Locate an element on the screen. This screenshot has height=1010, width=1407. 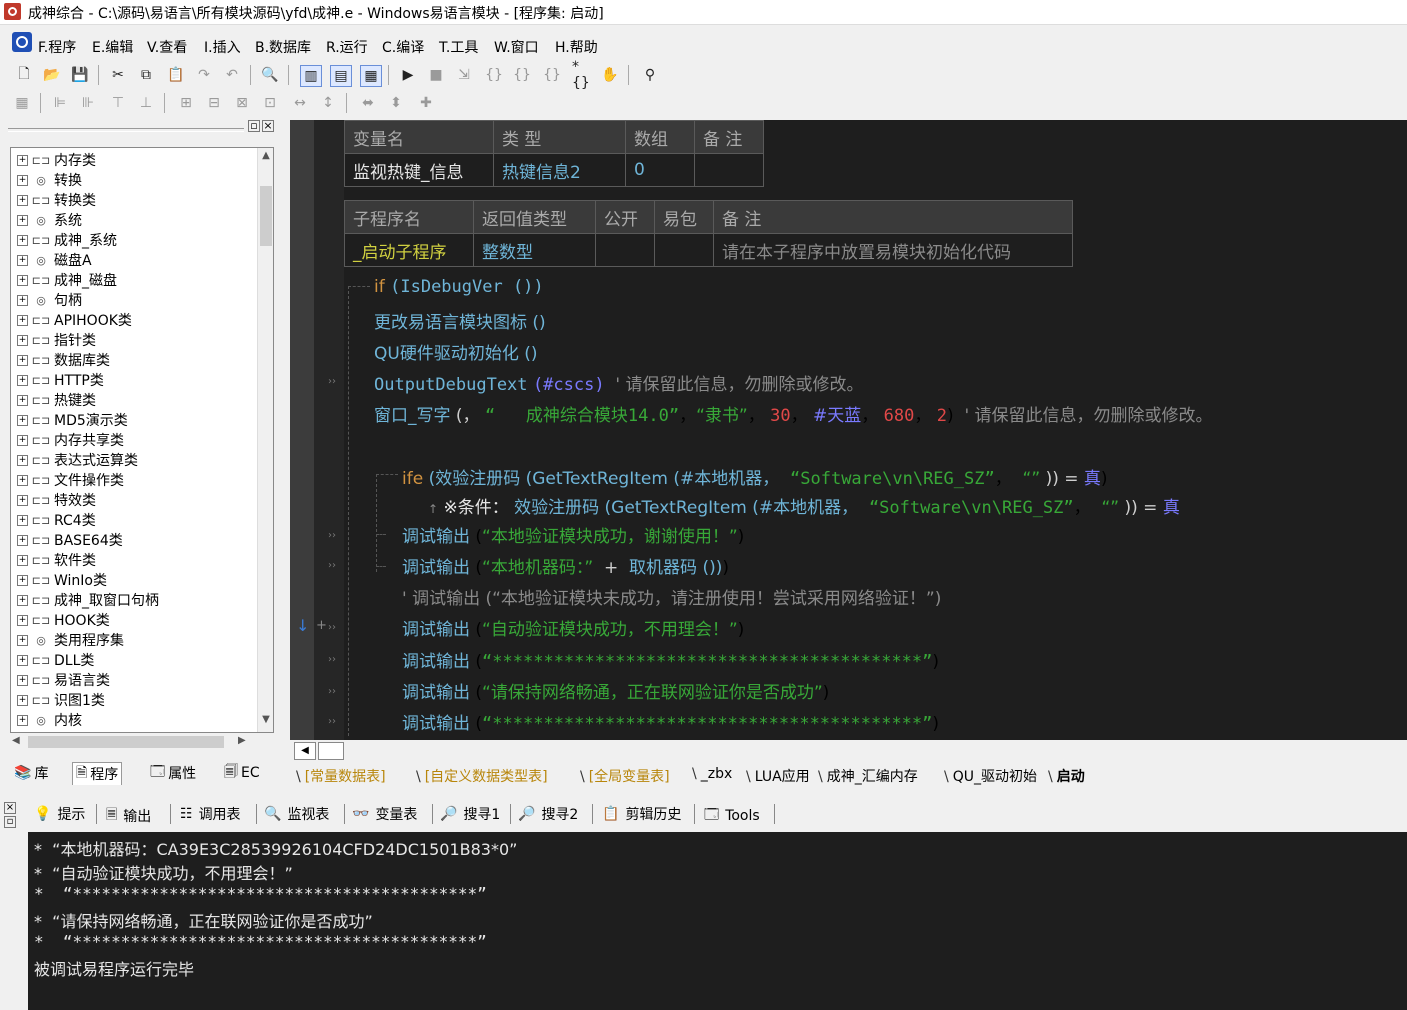
paste-icon: 📋 is located at coordinates (176, 75).